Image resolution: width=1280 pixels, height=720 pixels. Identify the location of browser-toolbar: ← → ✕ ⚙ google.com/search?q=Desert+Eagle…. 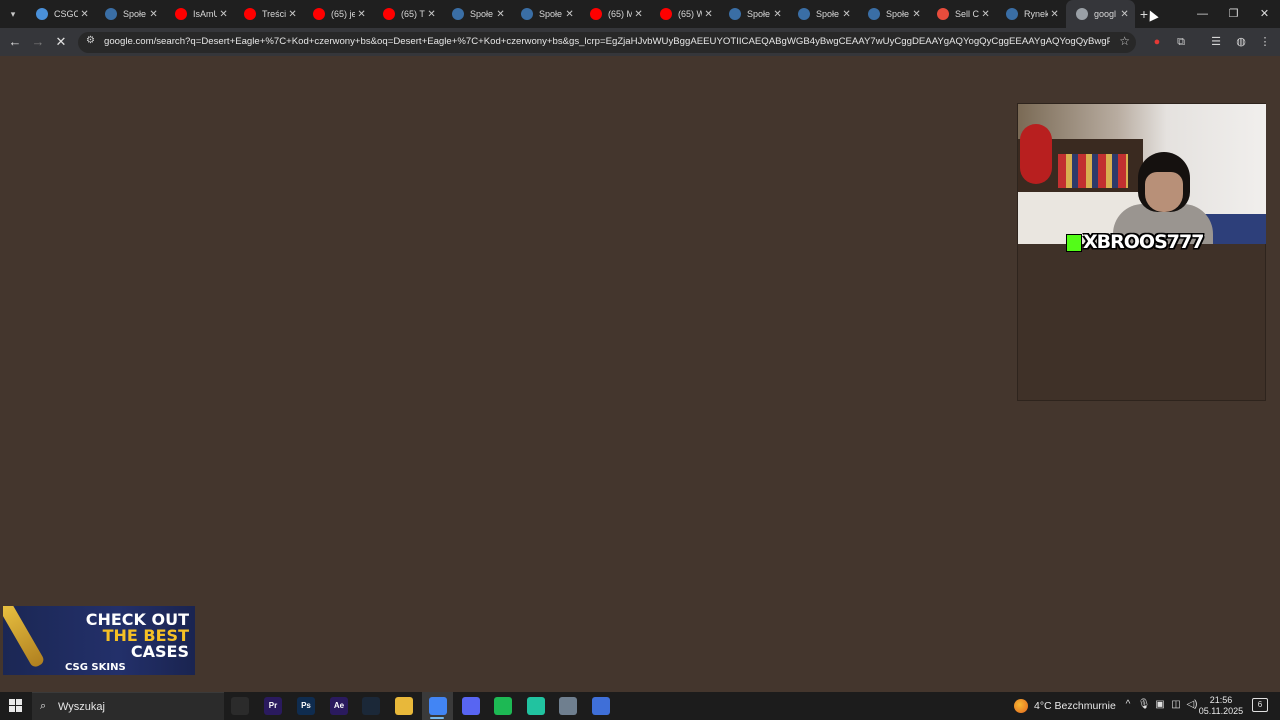
(640, 42).